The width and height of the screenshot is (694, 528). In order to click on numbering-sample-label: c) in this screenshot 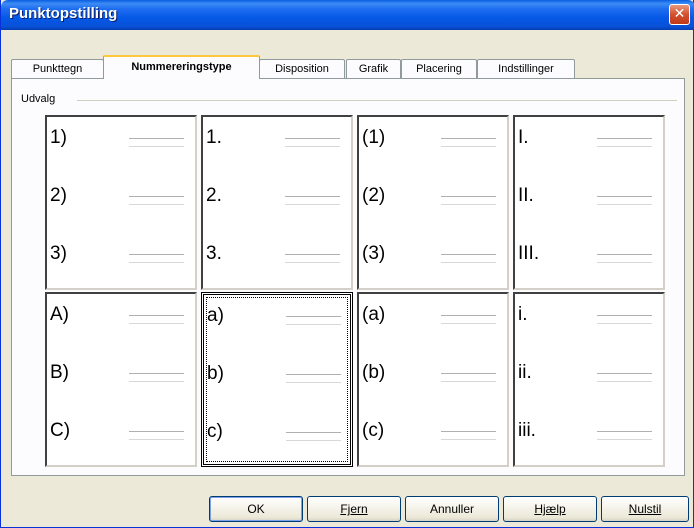, I will do `click(215, 431)`.